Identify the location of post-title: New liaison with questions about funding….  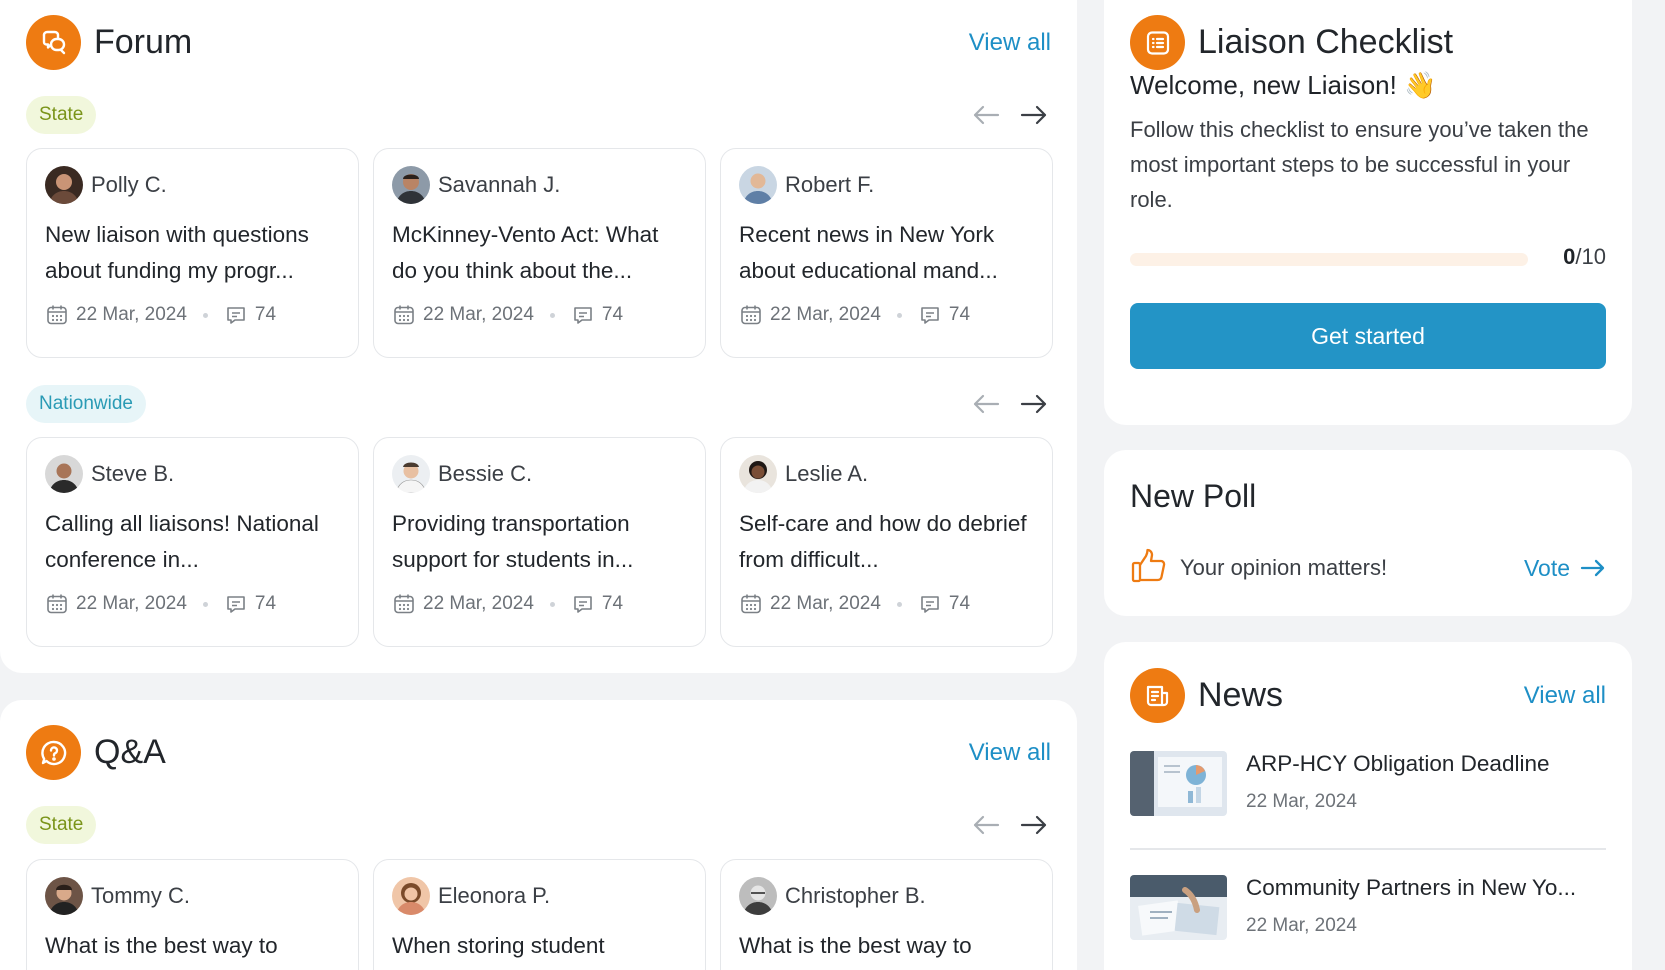
(177, 252).